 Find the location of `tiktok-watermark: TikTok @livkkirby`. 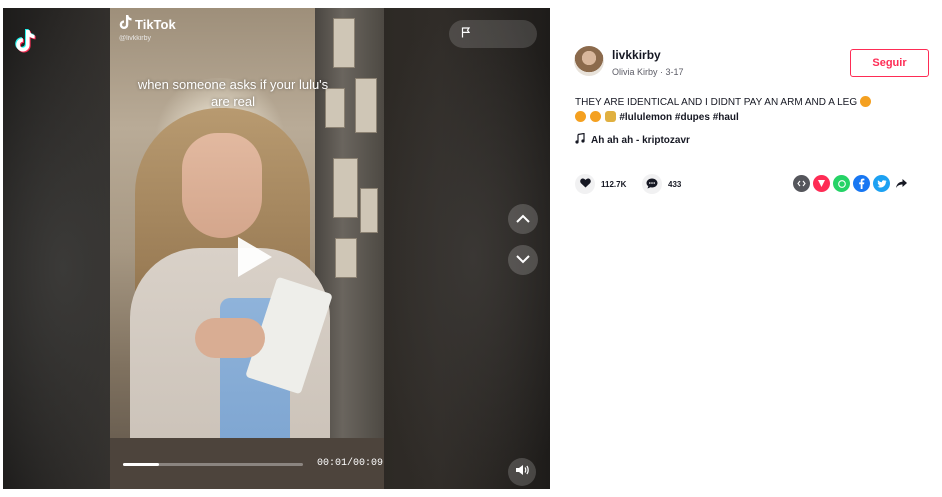

tiktok-watermark: TikTok @livkkirby is located at coordinates (147, 28).